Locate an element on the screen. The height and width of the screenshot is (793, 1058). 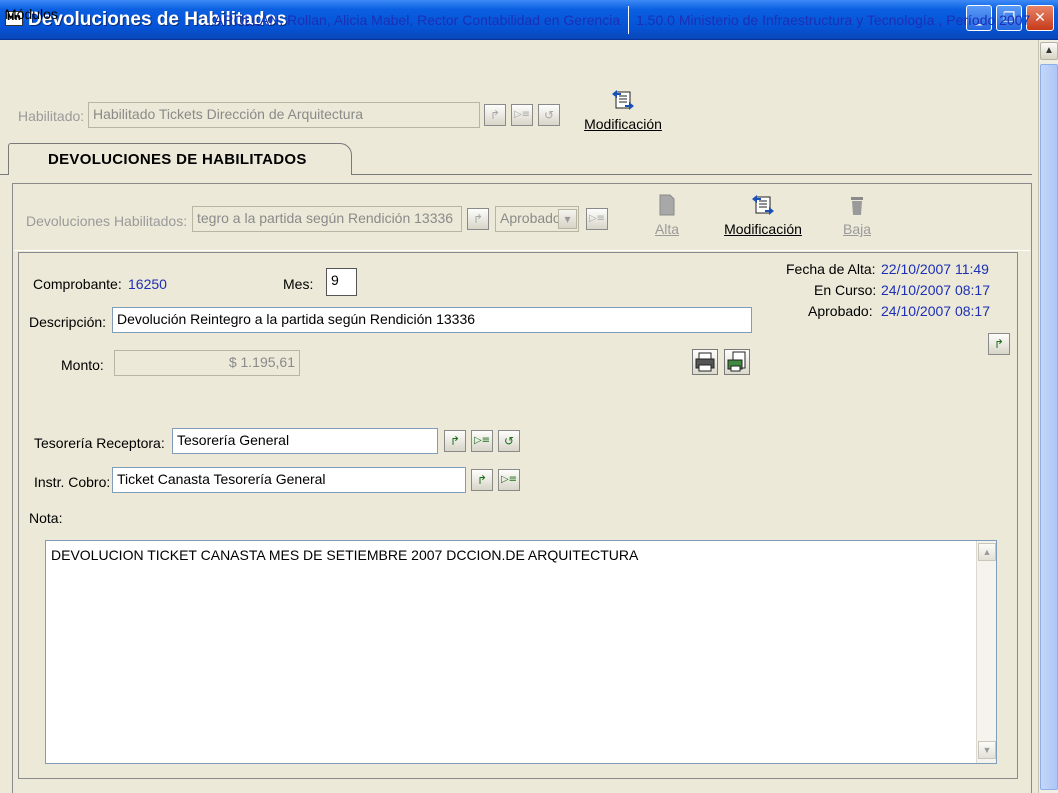
instr-cobro-goto-button: ↱ is located at coordinates (482, 480).